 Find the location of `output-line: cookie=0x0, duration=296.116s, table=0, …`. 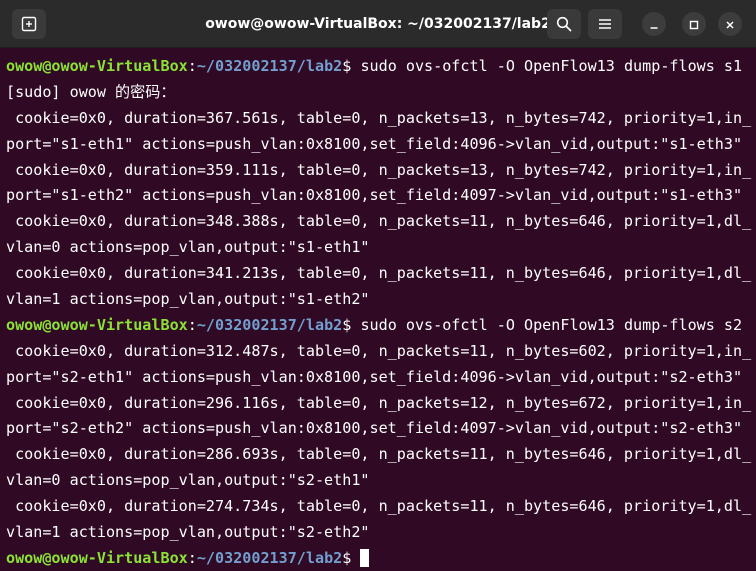

output-line: cookie=0x0, duration=296.116s, table=0, … is located at coordinates (381, 404).